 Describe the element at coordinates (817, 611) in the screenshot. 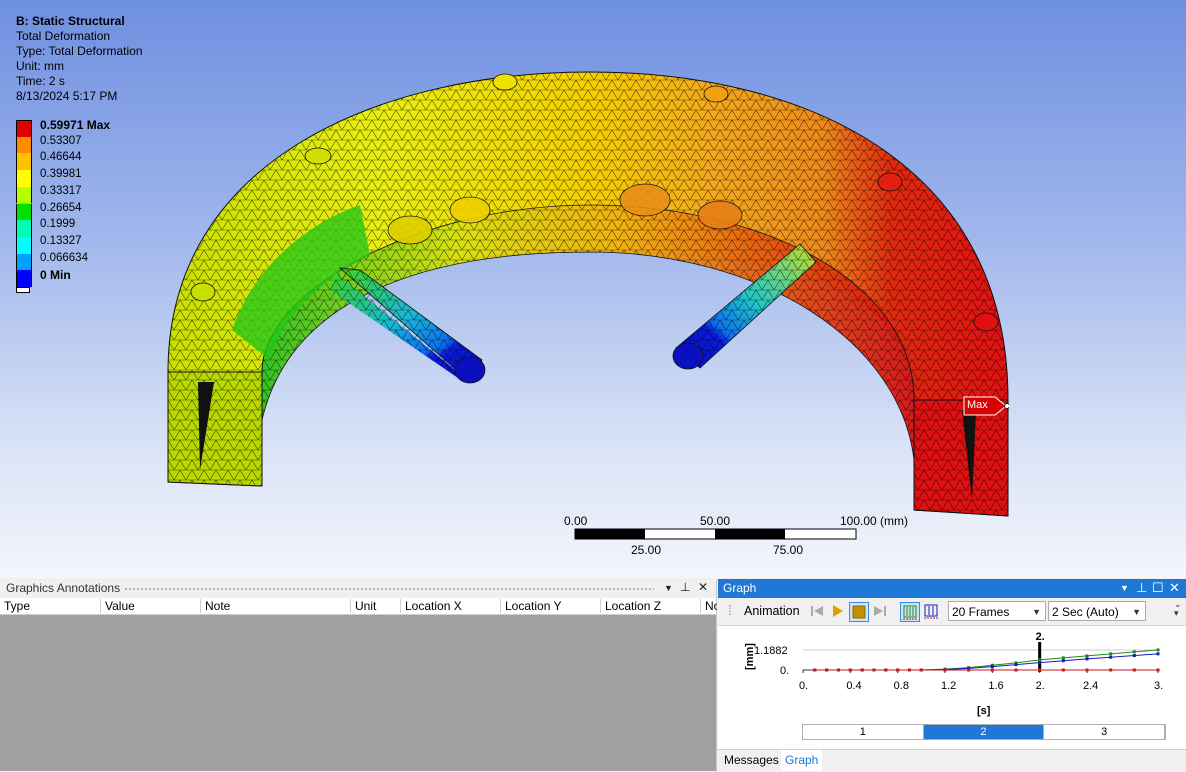

I see `previous-frame-icon` at that location.